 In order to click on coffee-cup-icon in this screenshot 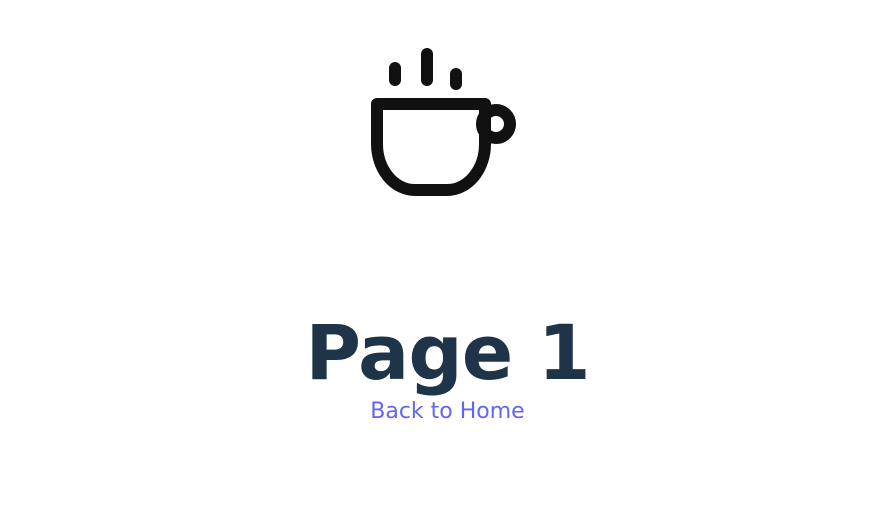, I will do `click(442, 122)`.